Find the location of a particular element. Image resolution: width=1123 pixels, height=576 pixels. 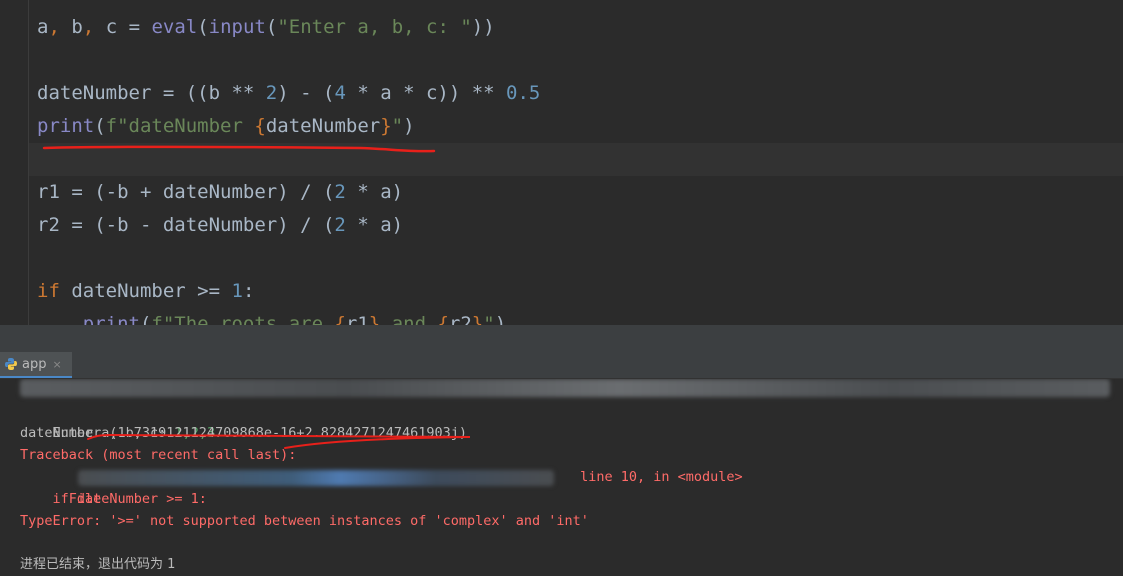

code-token: f"dateNumber is located at coordinates (180, 126).